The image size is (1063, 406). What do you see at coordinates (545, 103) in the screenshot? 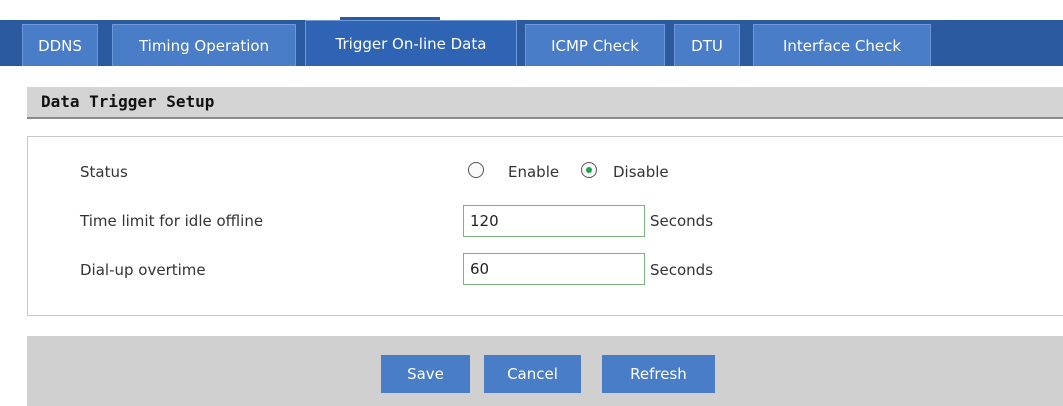
I see `section-header: Data Trigger Setup` at bounding box center [545, 103].